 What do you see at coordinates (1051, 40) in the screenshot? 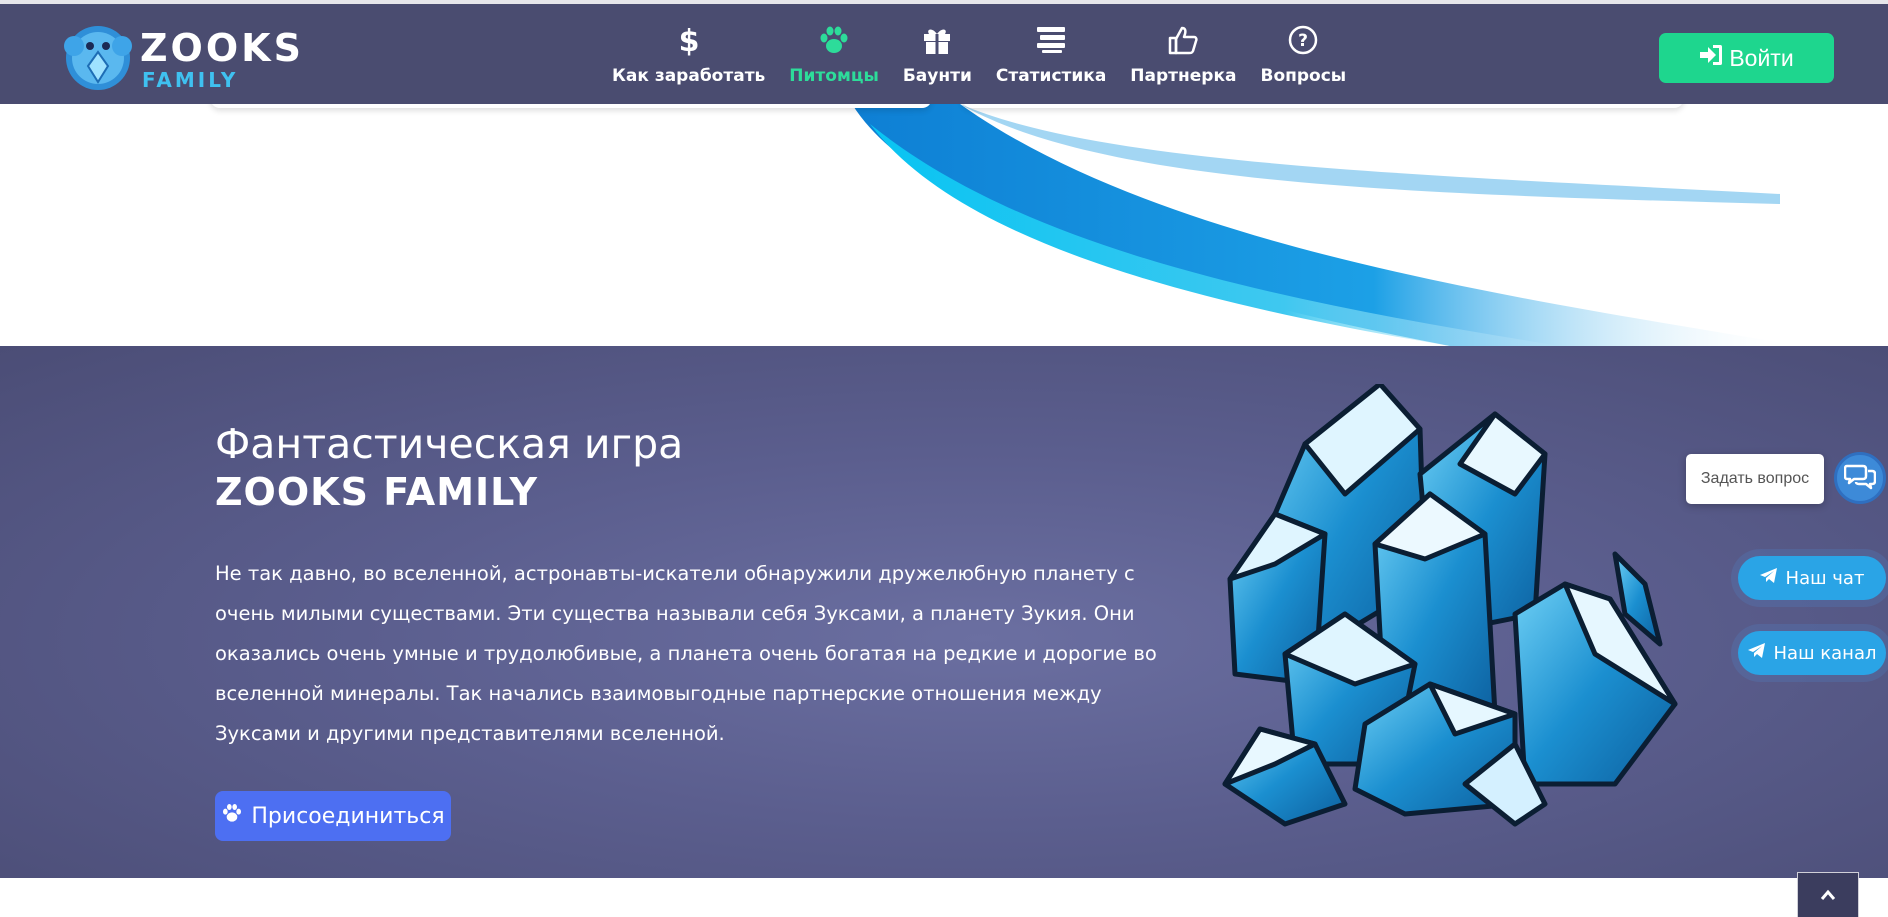
I see `bars-icon` at bounding box center [1051, 40].